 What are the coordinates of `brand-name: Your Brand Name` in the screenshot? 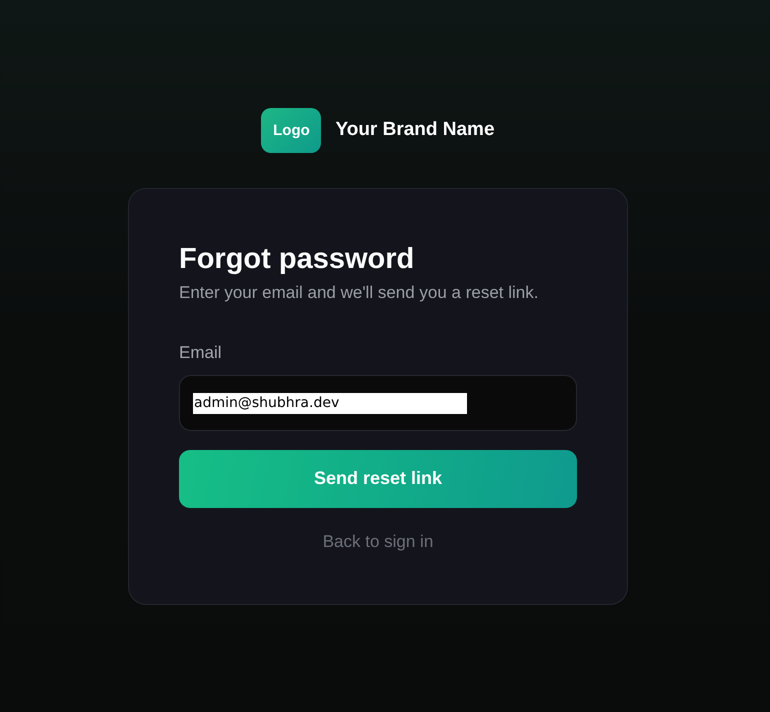 It's located at (415, 130).